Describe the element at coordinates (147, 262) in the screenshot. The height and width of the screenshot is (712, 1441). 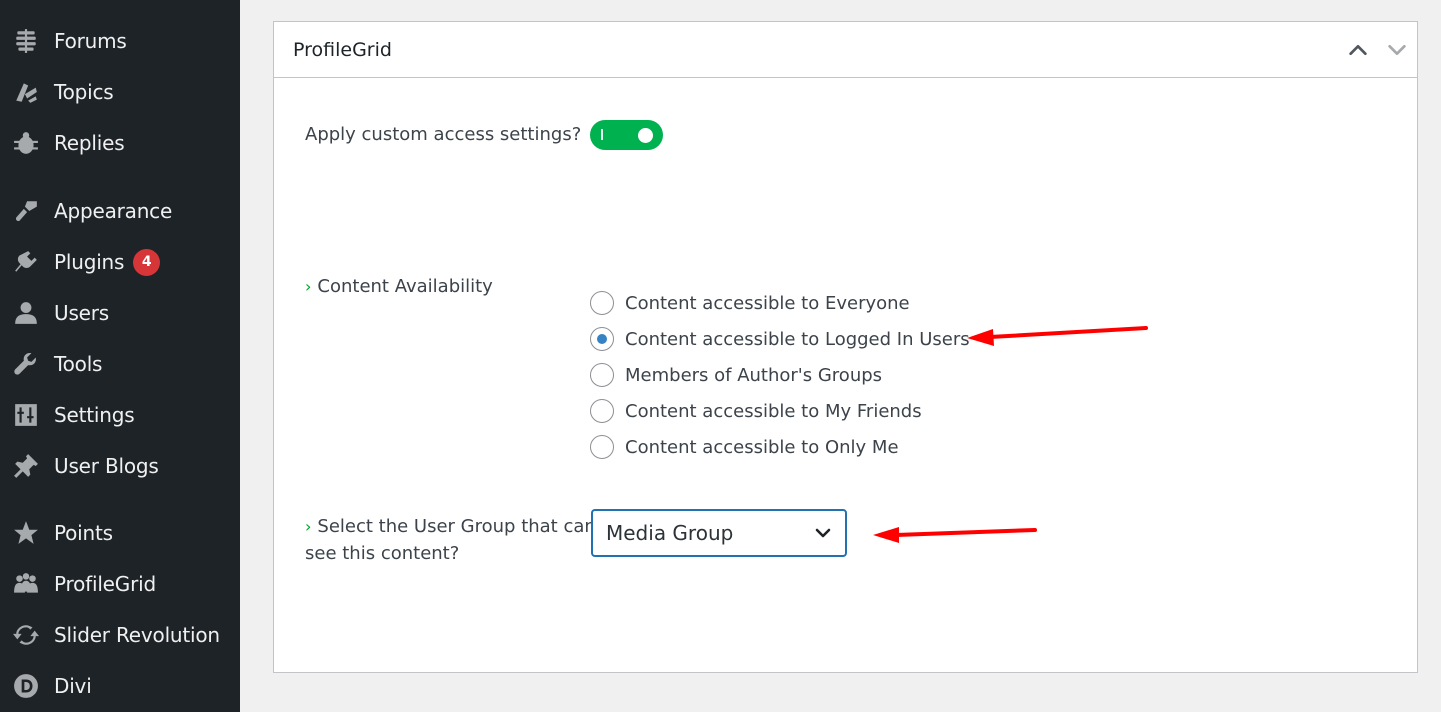
I see `plugins-update-badge: 4` at that location.